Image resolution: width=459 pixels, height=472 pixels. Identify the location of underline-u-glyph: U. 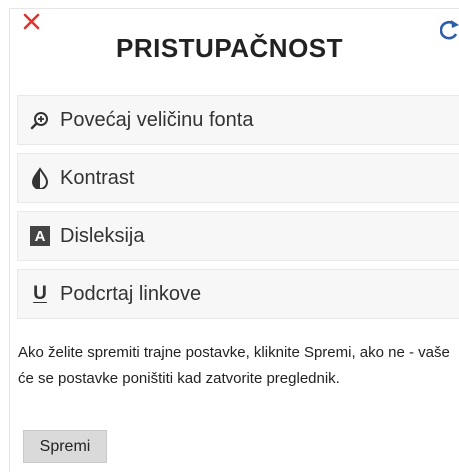
(40, 293).